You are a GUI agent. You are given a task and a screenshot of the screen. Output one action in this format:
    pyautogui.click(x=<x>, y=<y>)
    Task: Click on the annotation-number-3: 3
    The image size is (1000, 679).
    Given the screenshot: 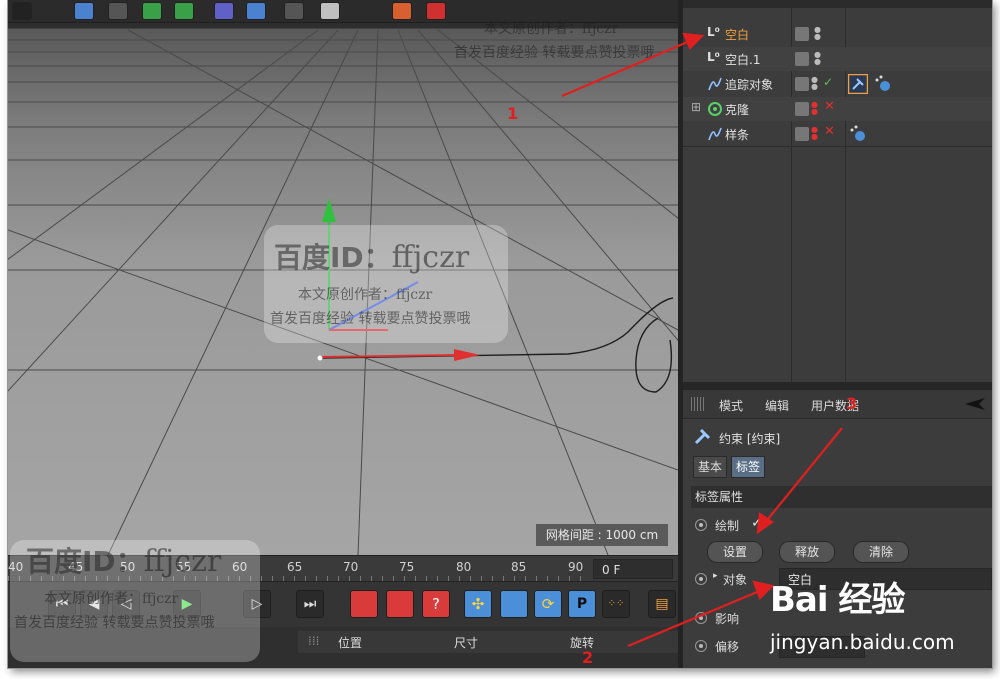 What is the action you would take?
    pyautogui.click(x=852, y=403)
    